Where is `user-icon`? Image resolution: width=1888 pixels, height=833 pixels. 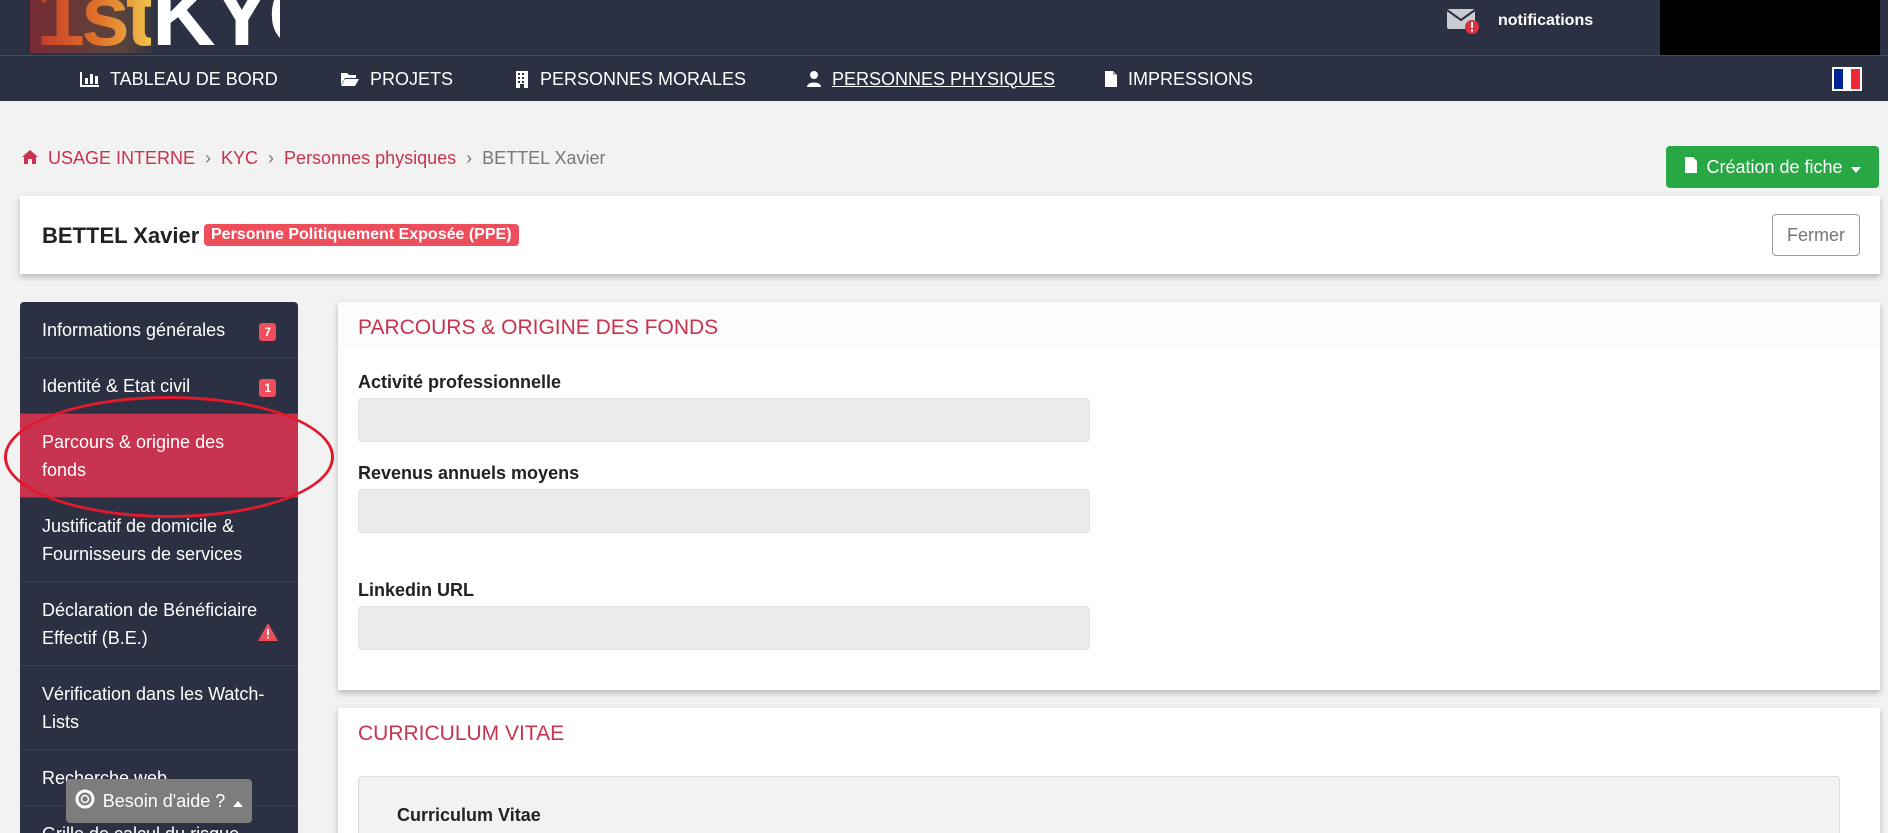 user-icon is located at coordinates (814, 79).